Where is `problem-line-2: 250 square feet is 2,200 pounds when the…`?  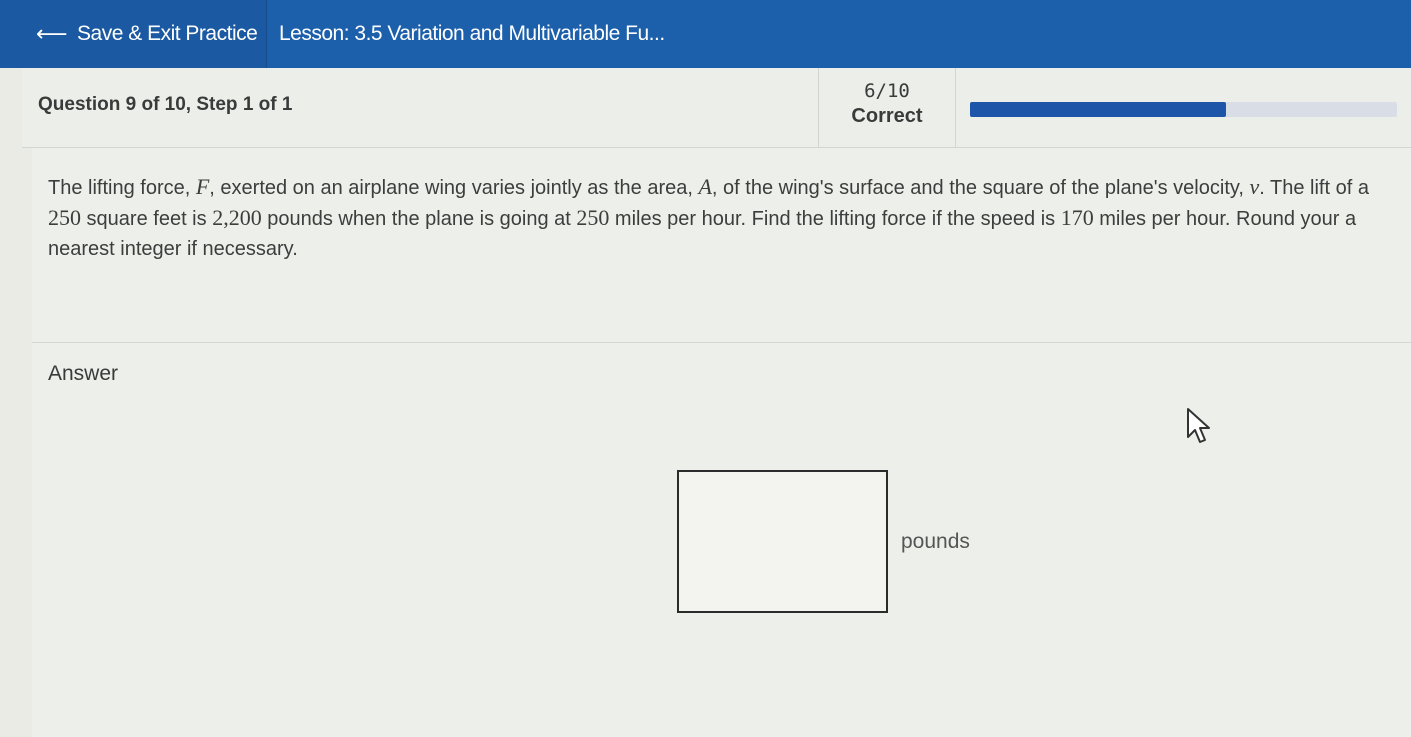
problem-line-2: 250 square feet is 2,200 pounds when the… is located at coordinates (702, 217).